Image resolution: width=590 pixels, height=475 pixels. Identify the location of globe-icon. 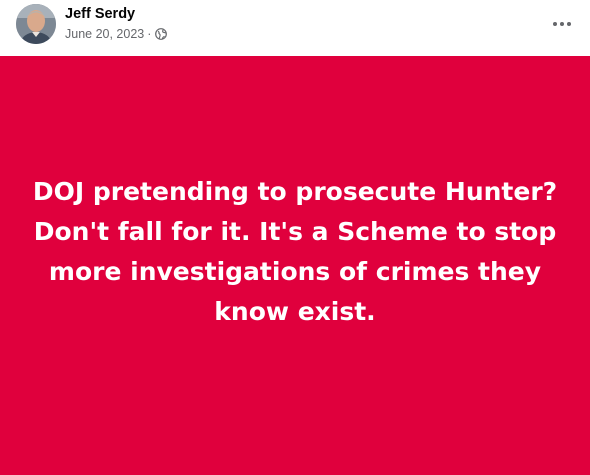
(161, 34).